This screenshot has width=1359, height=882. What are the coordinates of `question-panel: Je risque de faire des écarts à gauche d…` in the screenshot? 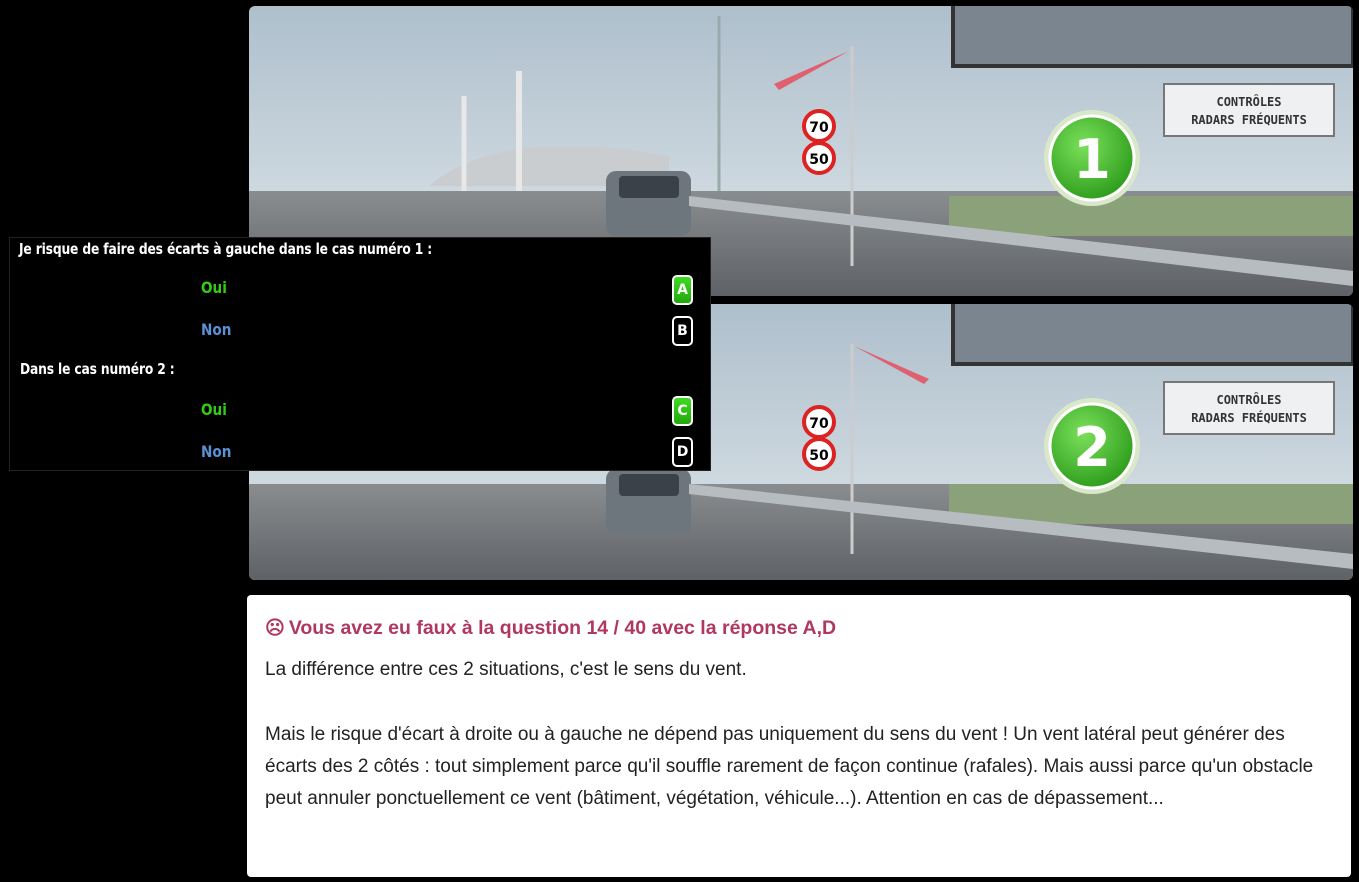 It's located at (360, 354).